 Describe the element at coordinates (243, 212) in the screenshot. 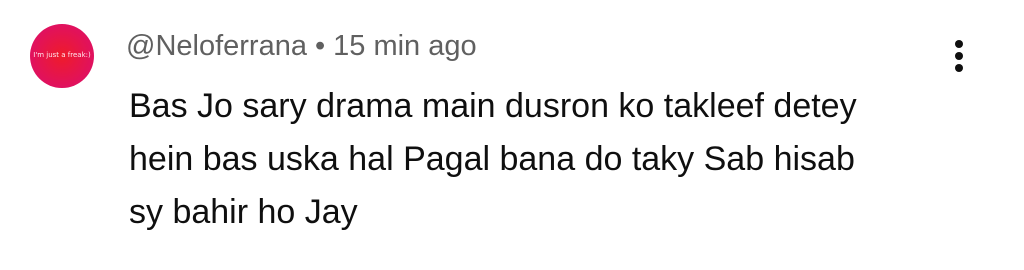

I see `comment-text-line: sy bahir ho Jay` at that location.